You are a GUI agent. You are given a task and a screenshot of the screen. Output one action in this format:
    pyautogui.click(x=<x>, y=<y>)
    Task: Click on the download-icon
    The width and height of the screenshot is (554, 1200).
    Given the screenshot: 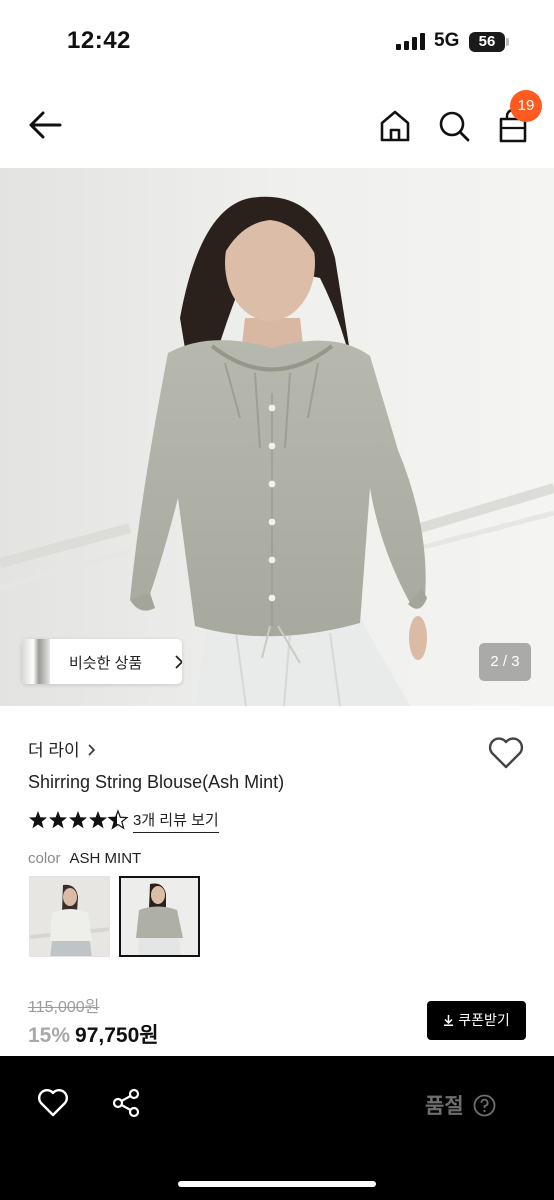 What is the action you would take?
    pyautogui.click(x=449, y=1020)
    